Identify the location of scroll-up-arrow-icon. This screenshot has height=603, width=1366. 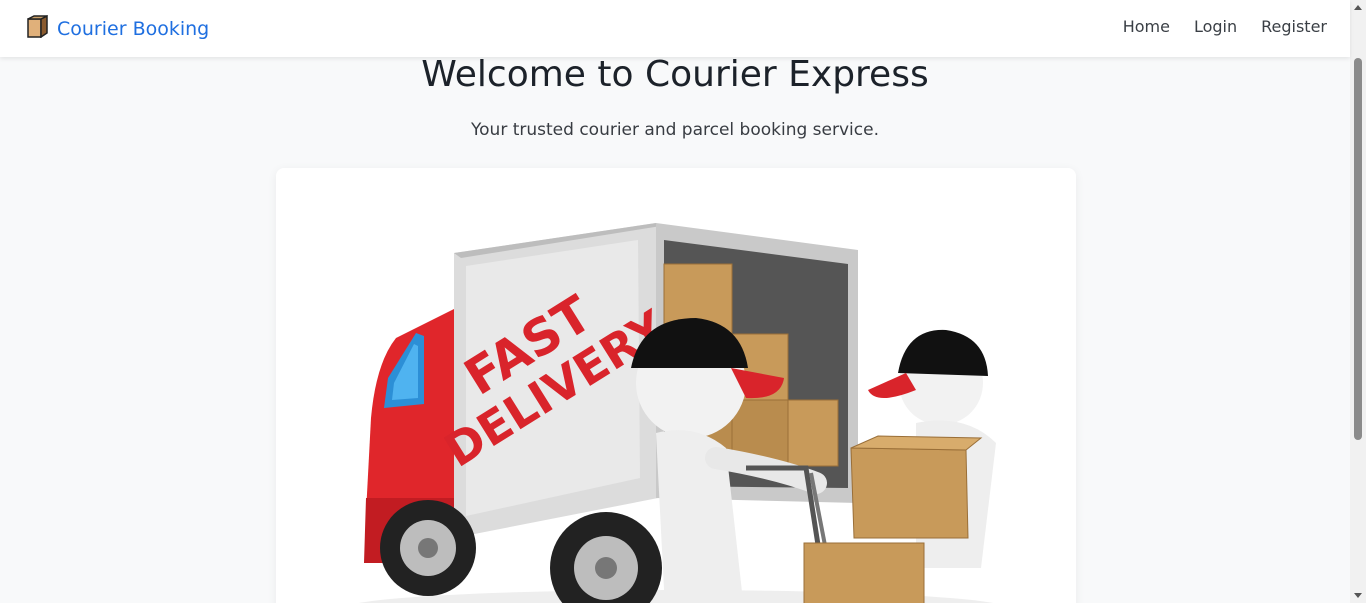
(1358, 8).